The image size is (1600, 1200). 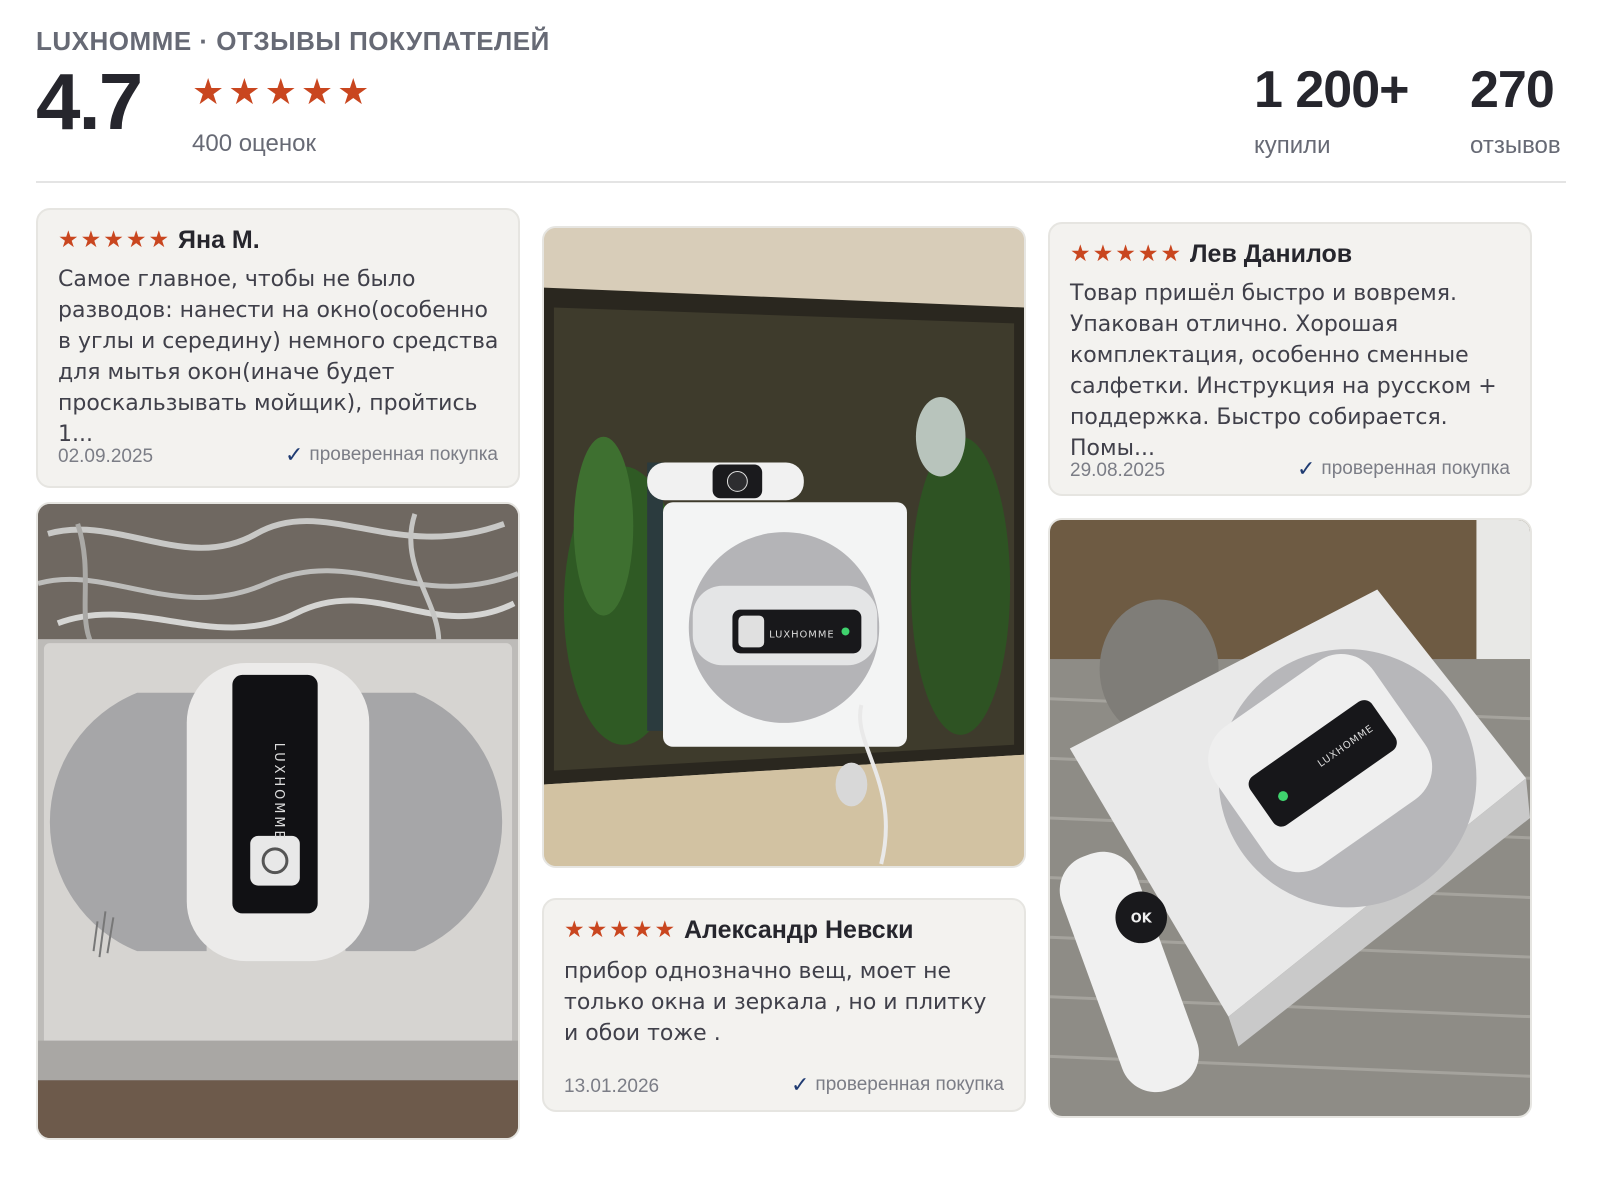 I want to click on review-author: Александр Невски, so click(x=799, y=930).